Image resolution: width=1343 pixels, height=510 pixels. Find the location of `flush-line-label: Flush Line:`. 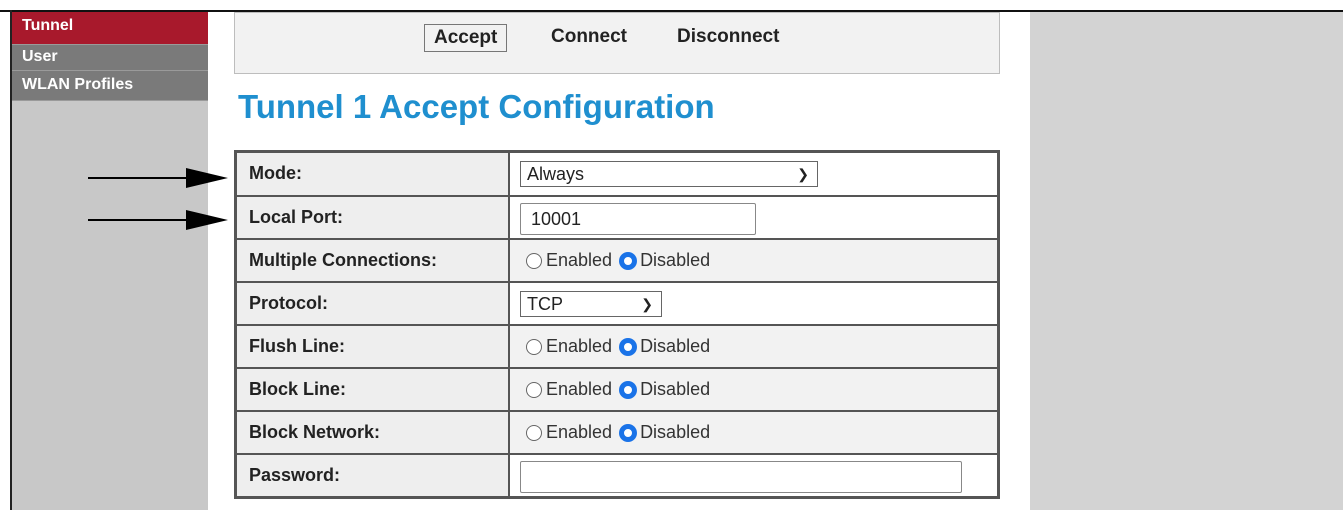

flush-line-label: Flush Line: is located at coordinates (373, 346).